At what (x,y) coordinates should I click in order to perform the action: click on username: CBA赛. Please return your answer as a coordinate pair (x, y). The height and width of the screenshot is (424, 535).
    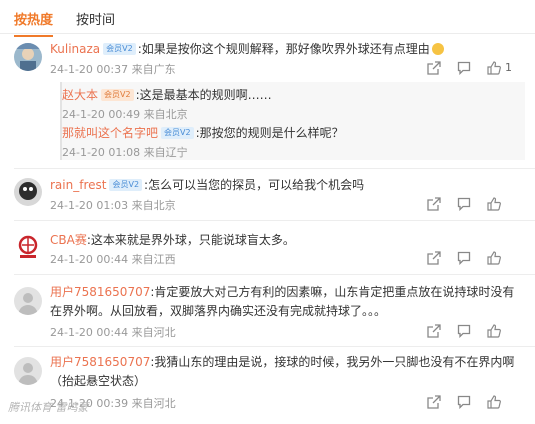
    Looking at the image, I should click on (68, 240).